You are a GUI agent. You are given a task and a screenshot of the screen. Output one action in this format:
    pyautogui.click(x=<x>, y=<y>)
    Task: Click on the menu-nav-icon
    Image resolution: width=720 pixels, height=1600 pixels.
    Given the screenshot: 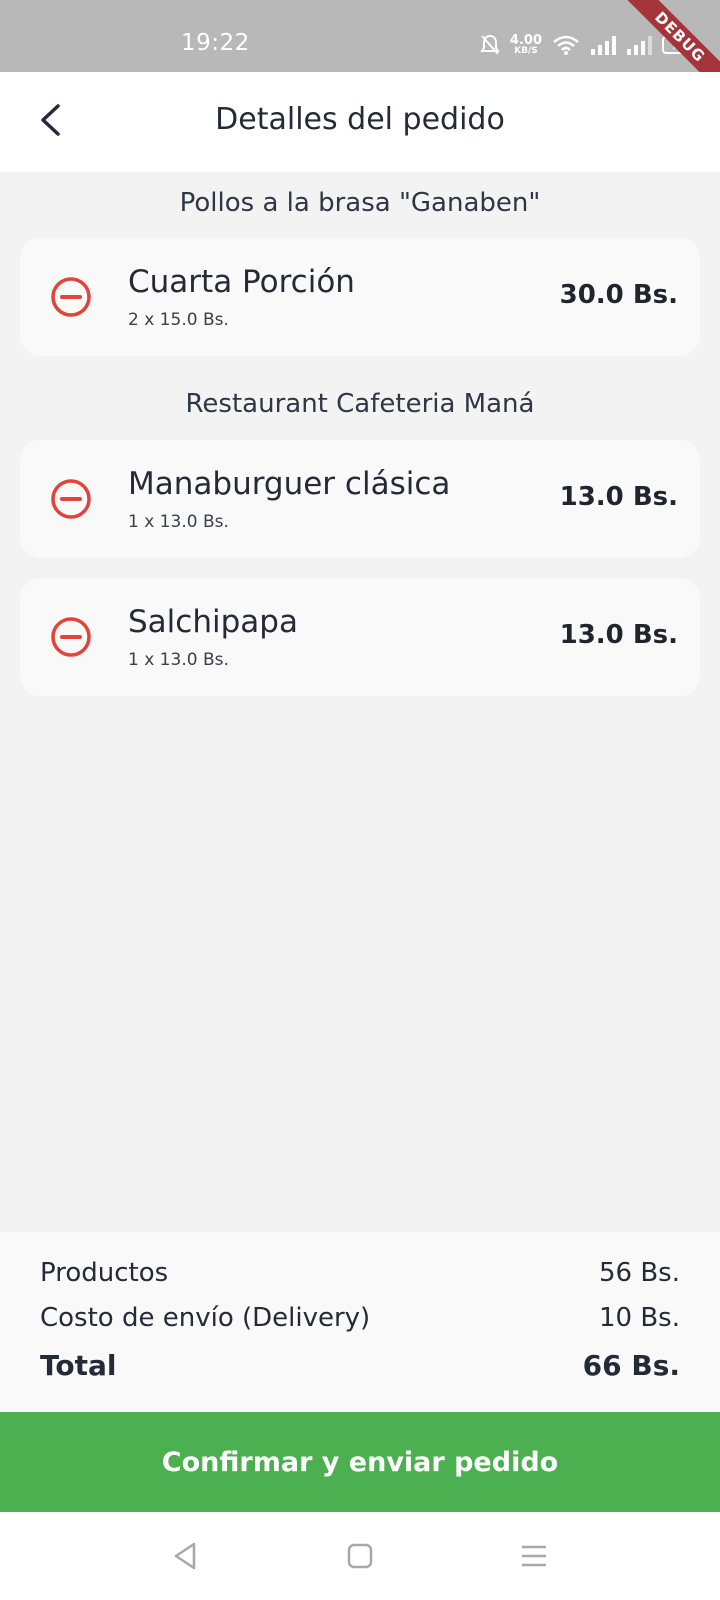 What is the action you would take?
    pyautogui.click(x=534, y=1556)
    